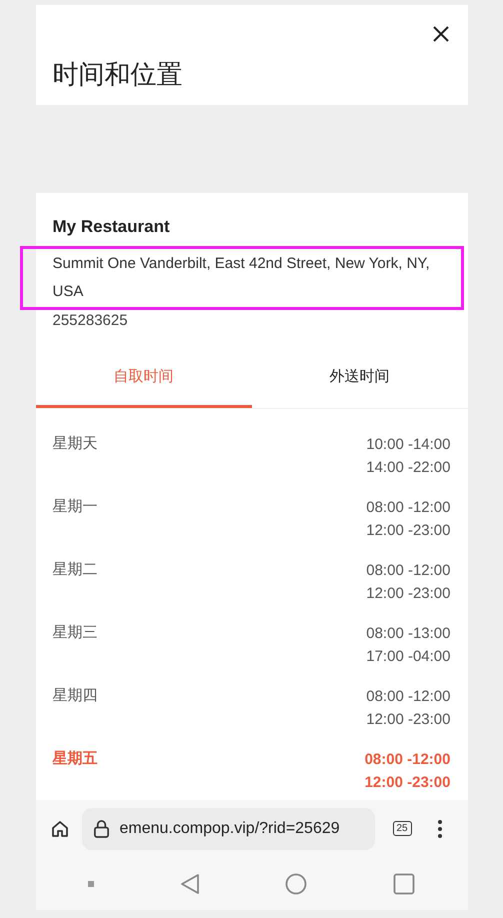  Describe the element at coordinates (75, 444) in the screenshot. I see `day-label: 星期天` at that location.